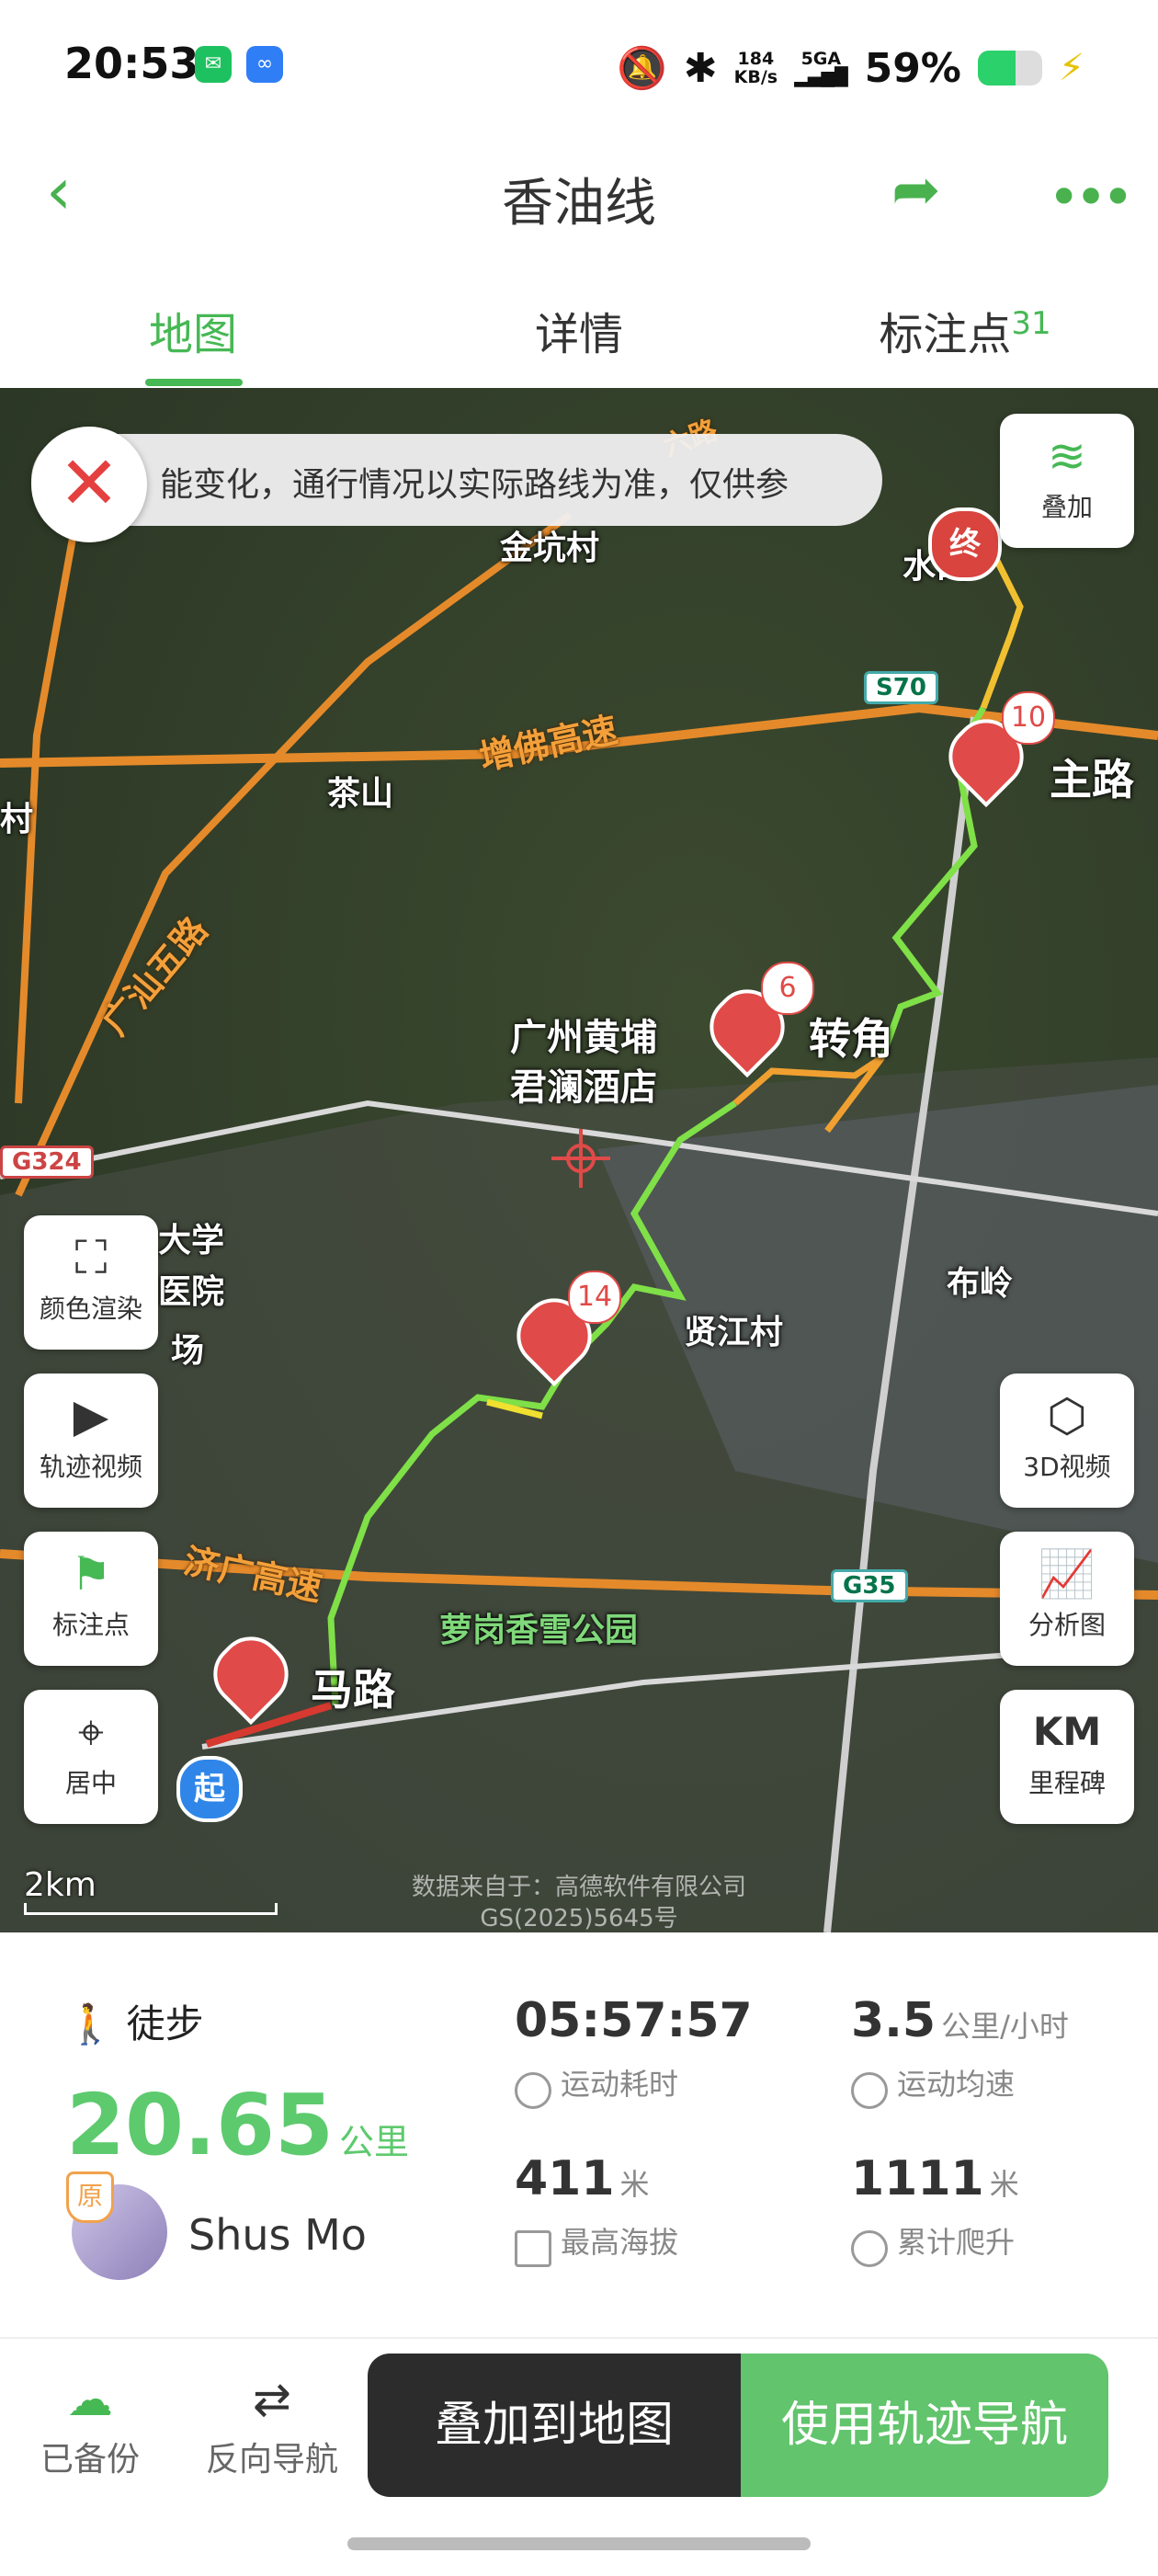  Describe the element at coordinates (1066, 1783) in the screenshot. I see `milestone-label: 里程碑` at that location.